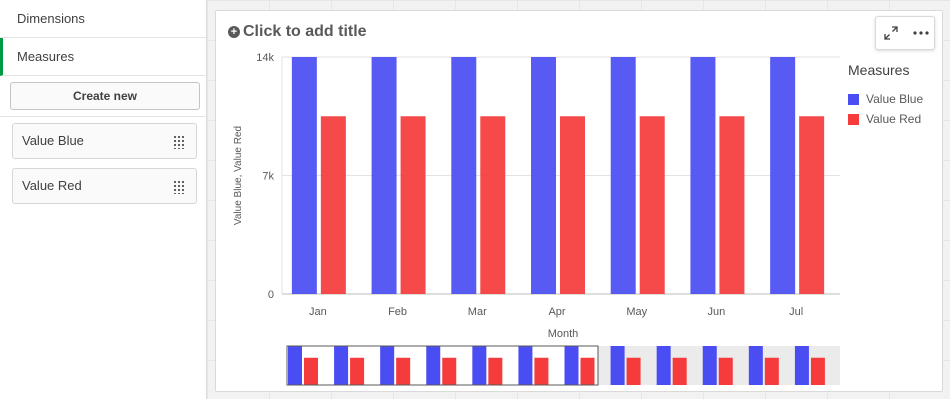  Describe the element at coordinates (104, 186) in the screenshot. I see `measure-item-value-red: Value Red` at that location.